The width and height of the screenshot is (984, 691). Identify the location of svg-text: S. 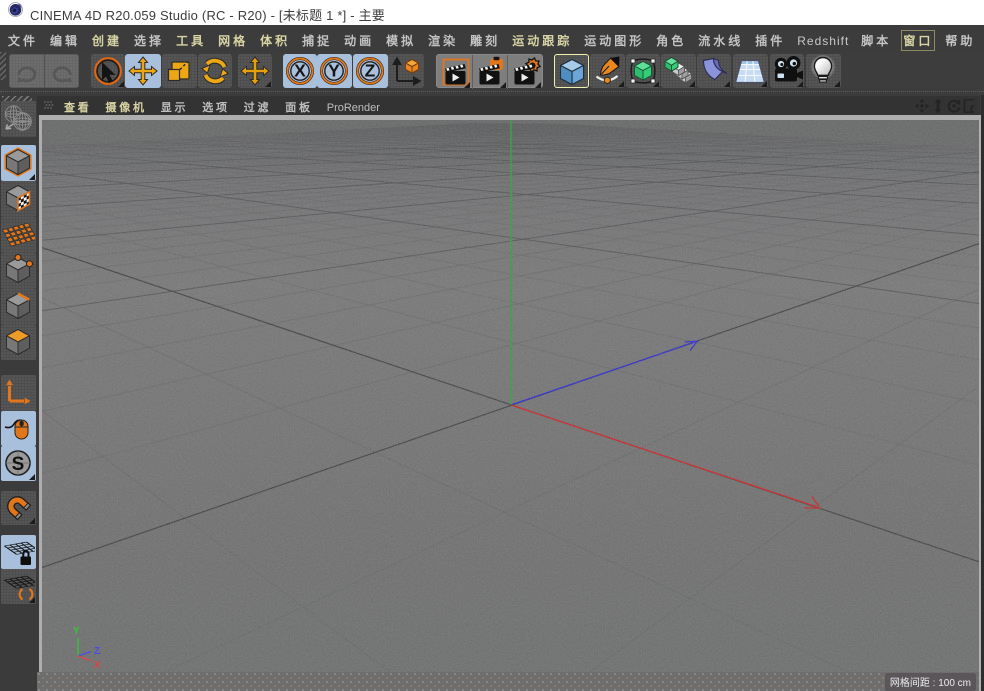
(18, 464).